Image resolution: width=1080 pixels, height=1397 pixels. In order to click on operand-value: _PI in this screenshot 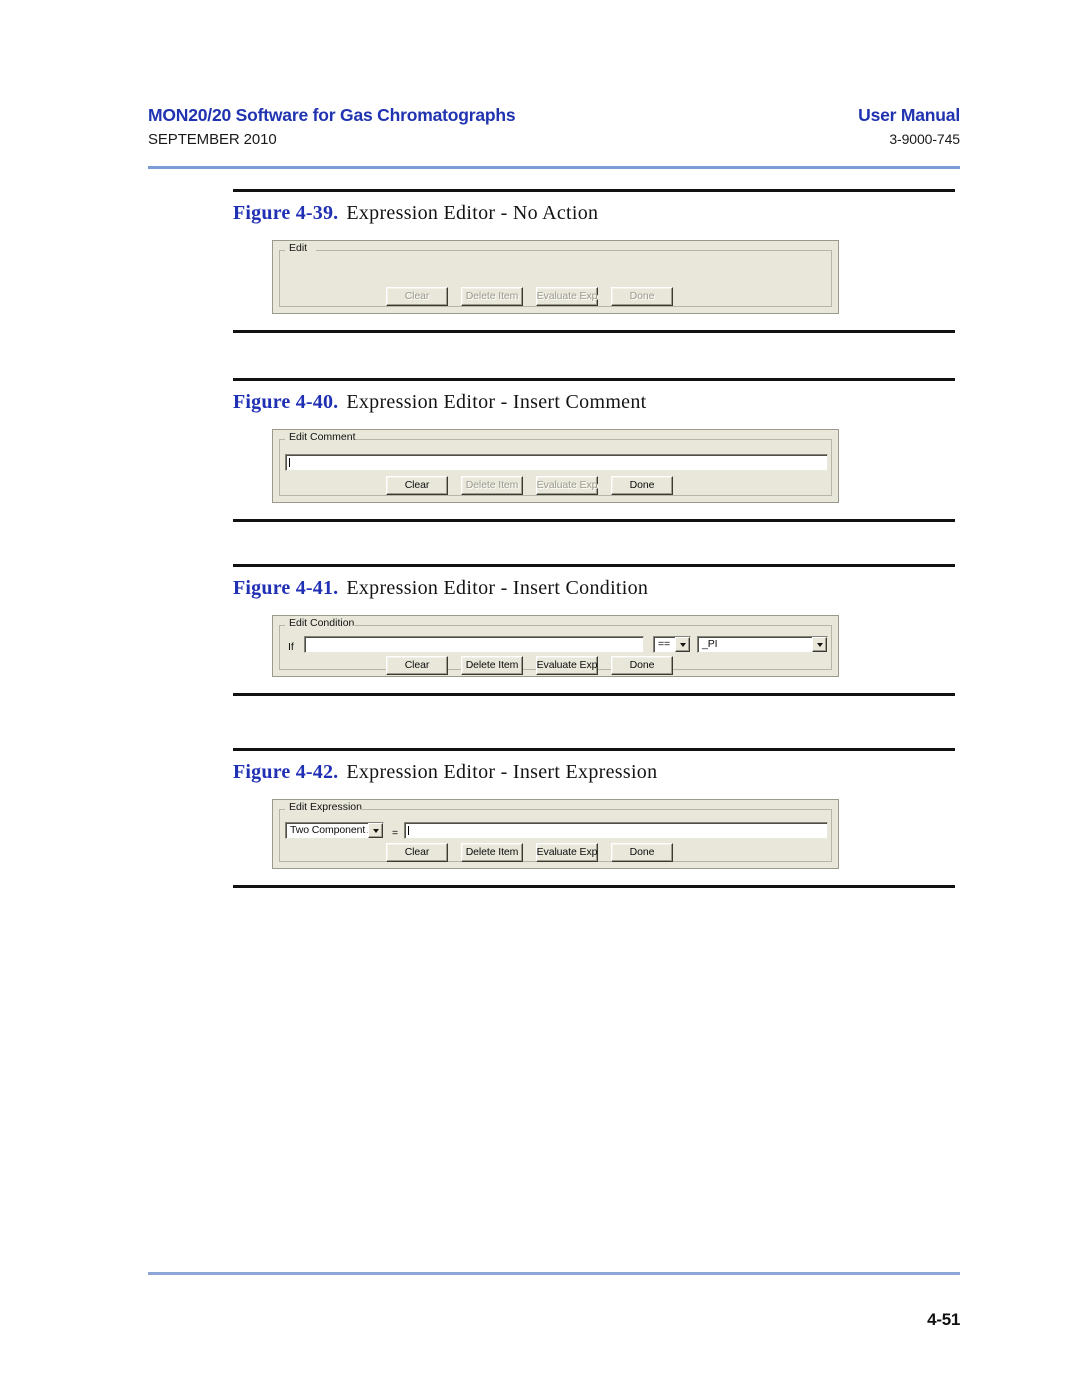, I will do `click(710, 644)`.